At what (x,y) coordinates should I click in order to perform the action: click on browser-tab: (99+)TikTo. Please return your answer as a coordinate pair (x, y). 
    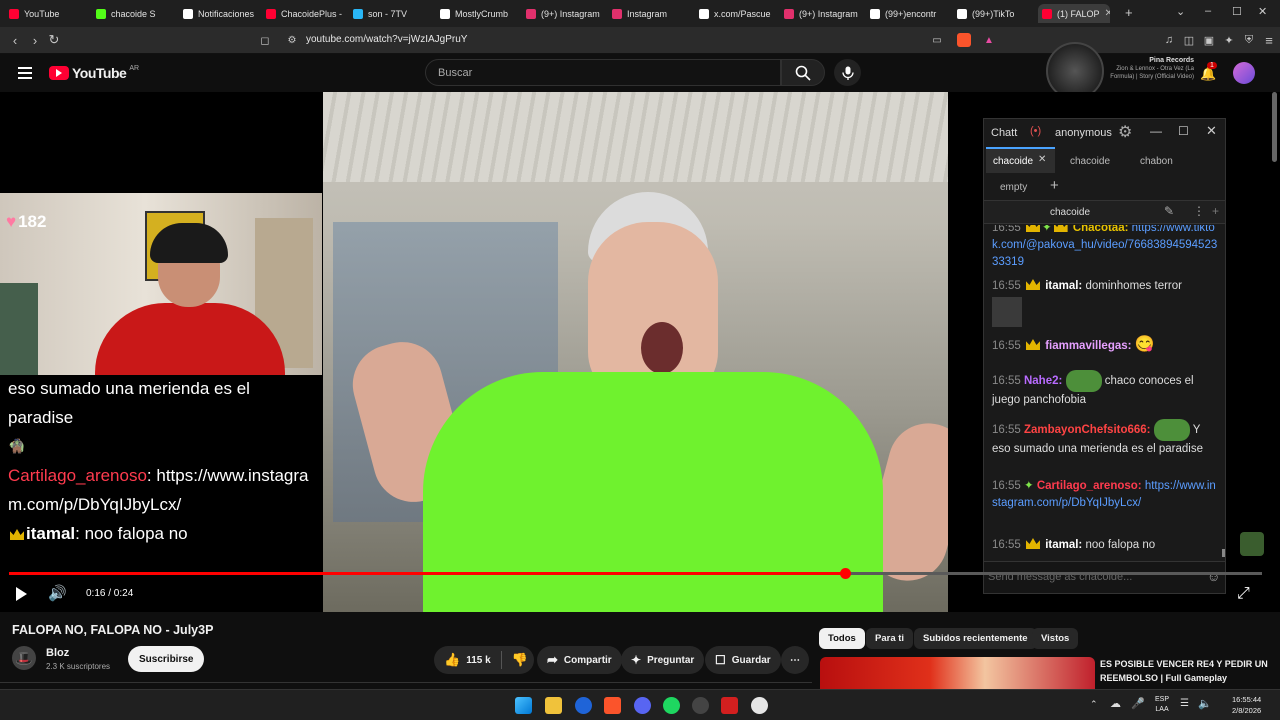
    Looking at the image, I should click on (994, 13).